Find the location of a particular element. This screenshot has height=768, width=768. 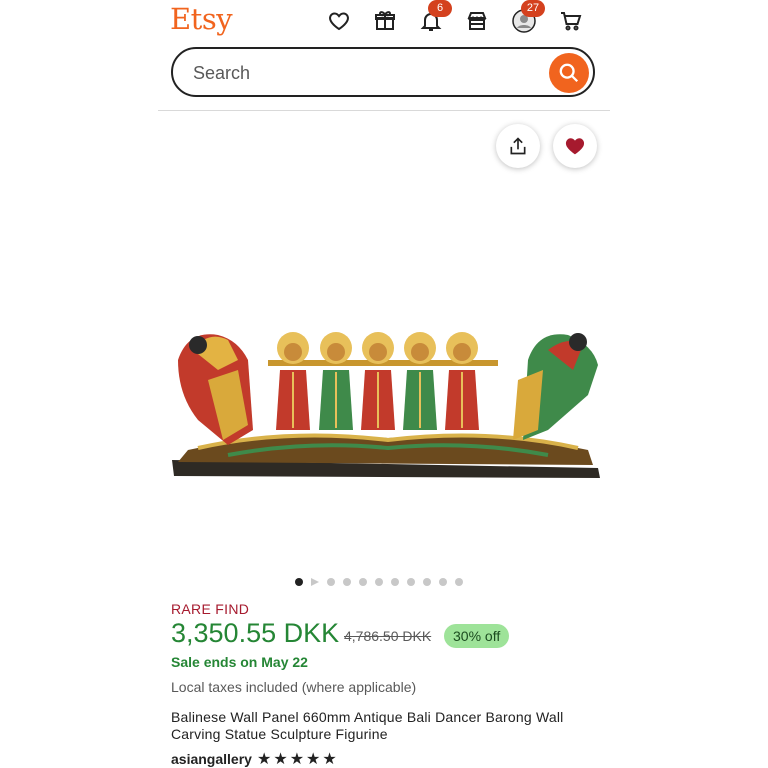

account-badge: 27 is located at coordinates (533, 8).